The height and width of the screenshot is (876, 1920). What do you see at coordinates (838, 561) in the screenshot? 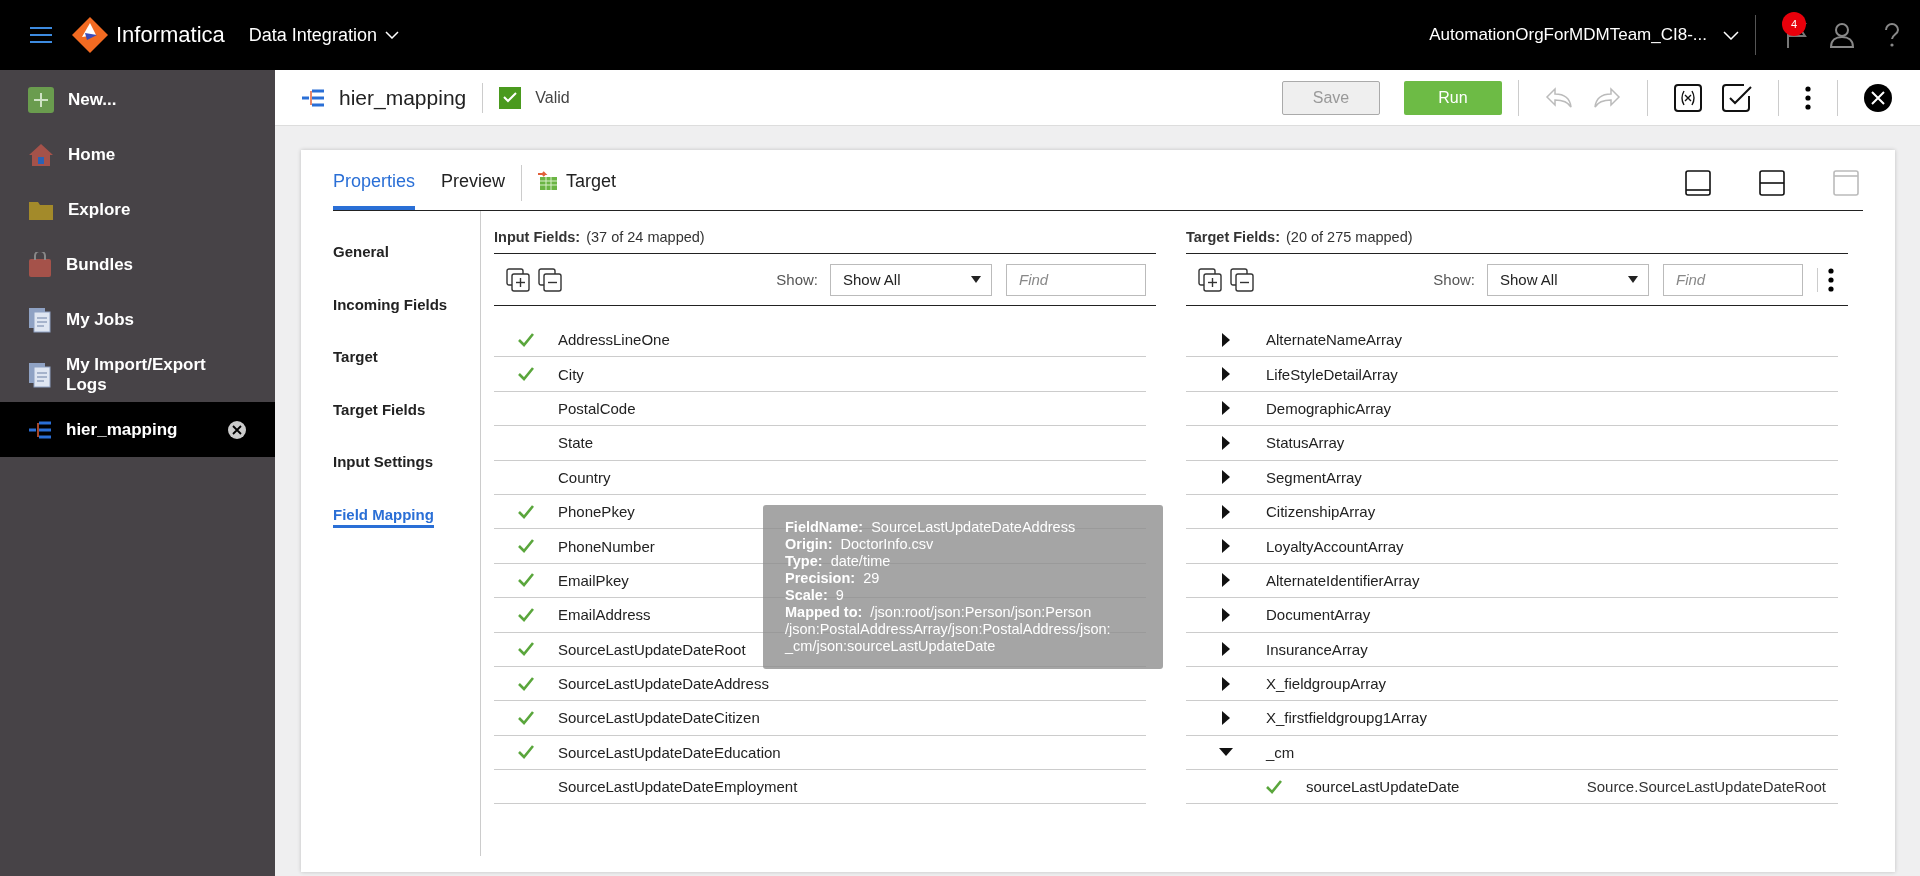
I see `tooltip-line: Type: date/time` at bounding box center [838, 561].